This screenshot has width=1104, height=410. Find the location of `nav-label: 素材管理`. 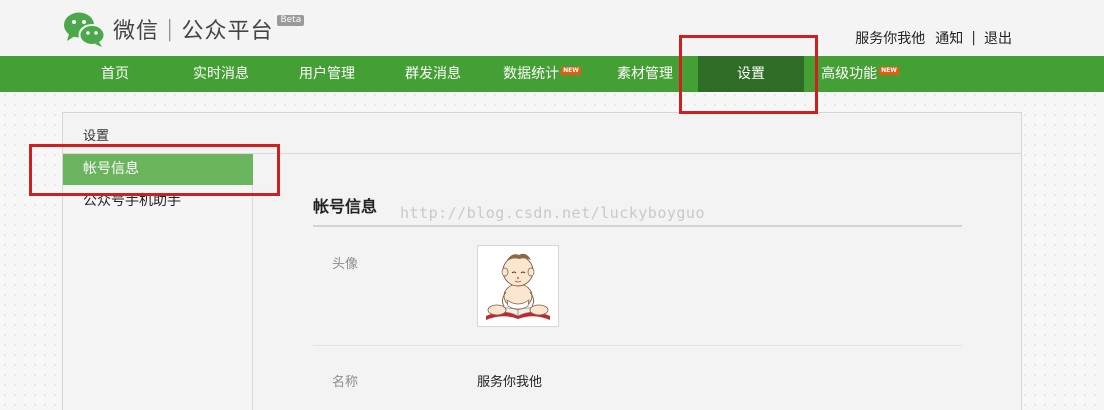

nav-label: 素材管理 is located at coordinates (645, 74).